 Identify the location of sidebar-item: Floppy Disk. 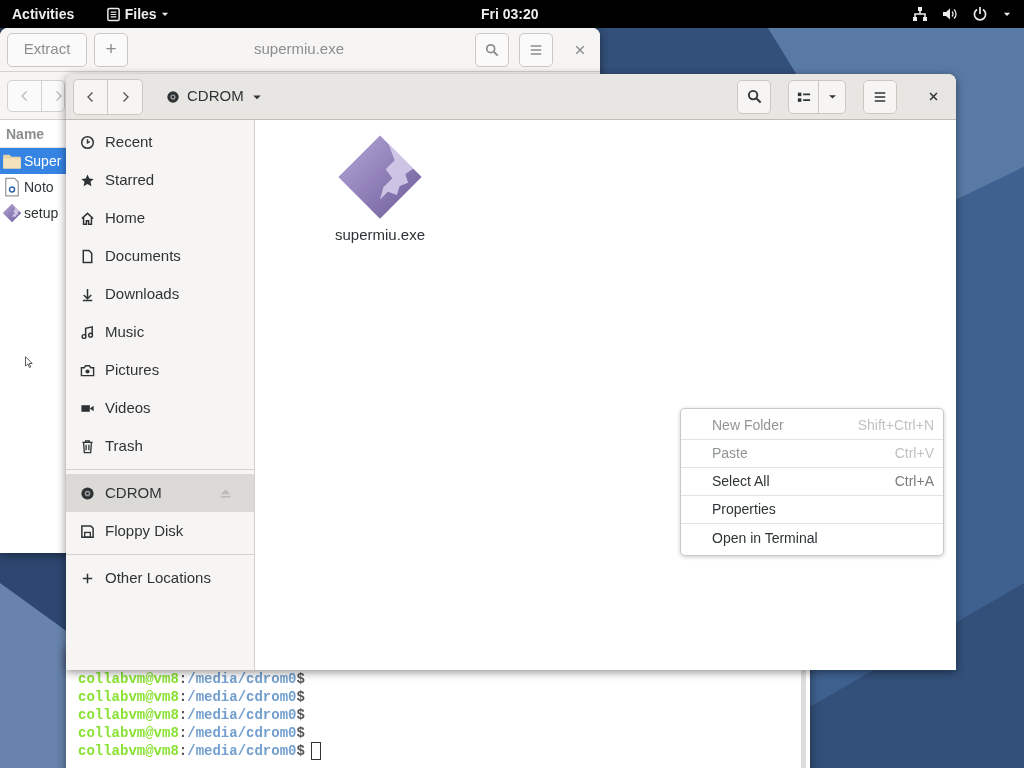
(160, 531).